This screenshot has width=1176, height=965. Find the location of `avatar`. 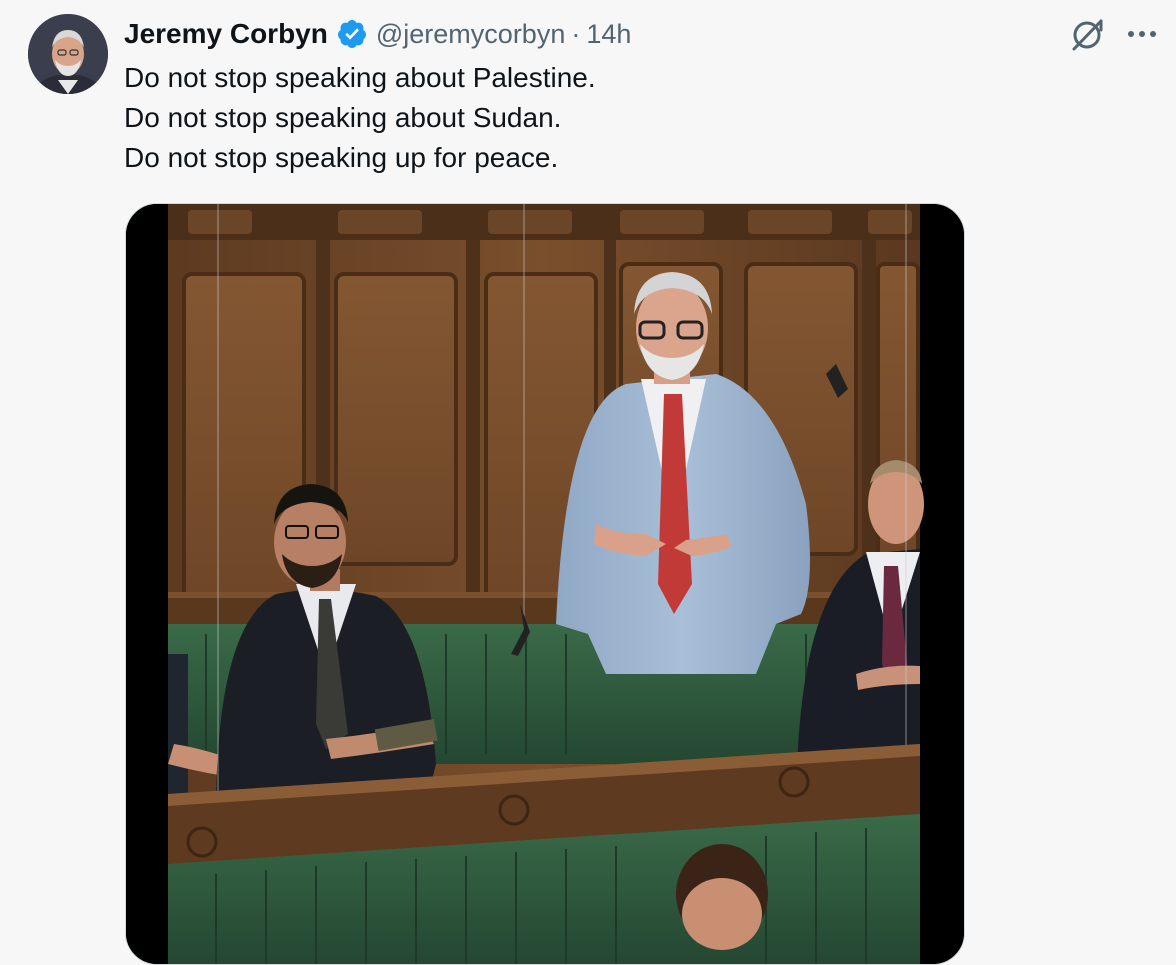

avatar is located at coordinates (68, 54).